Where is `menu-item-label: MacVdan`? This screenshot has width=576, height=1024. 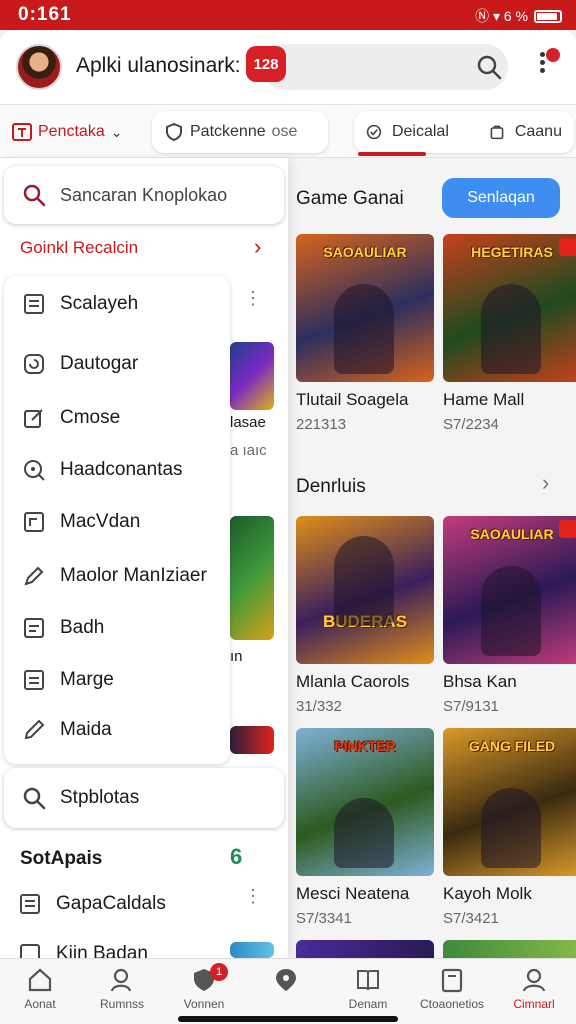 menu-item-label: MacVdan is located at coordinates (100, 521).